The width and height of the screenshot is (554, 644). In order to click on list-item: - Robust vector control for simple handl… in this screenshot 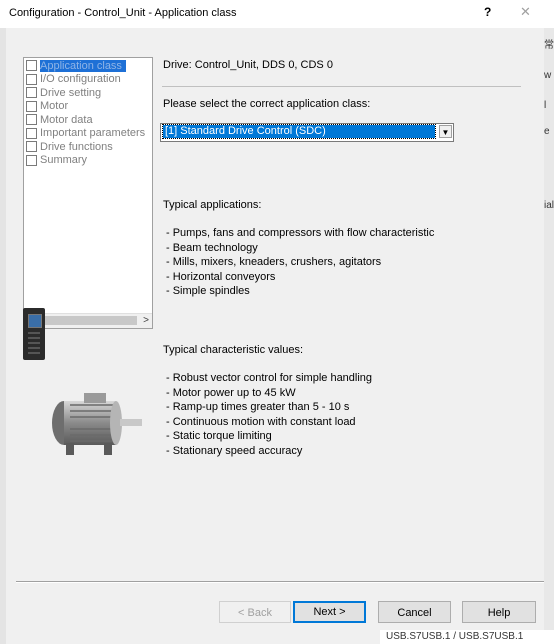, I will do `click(269, 378)`.